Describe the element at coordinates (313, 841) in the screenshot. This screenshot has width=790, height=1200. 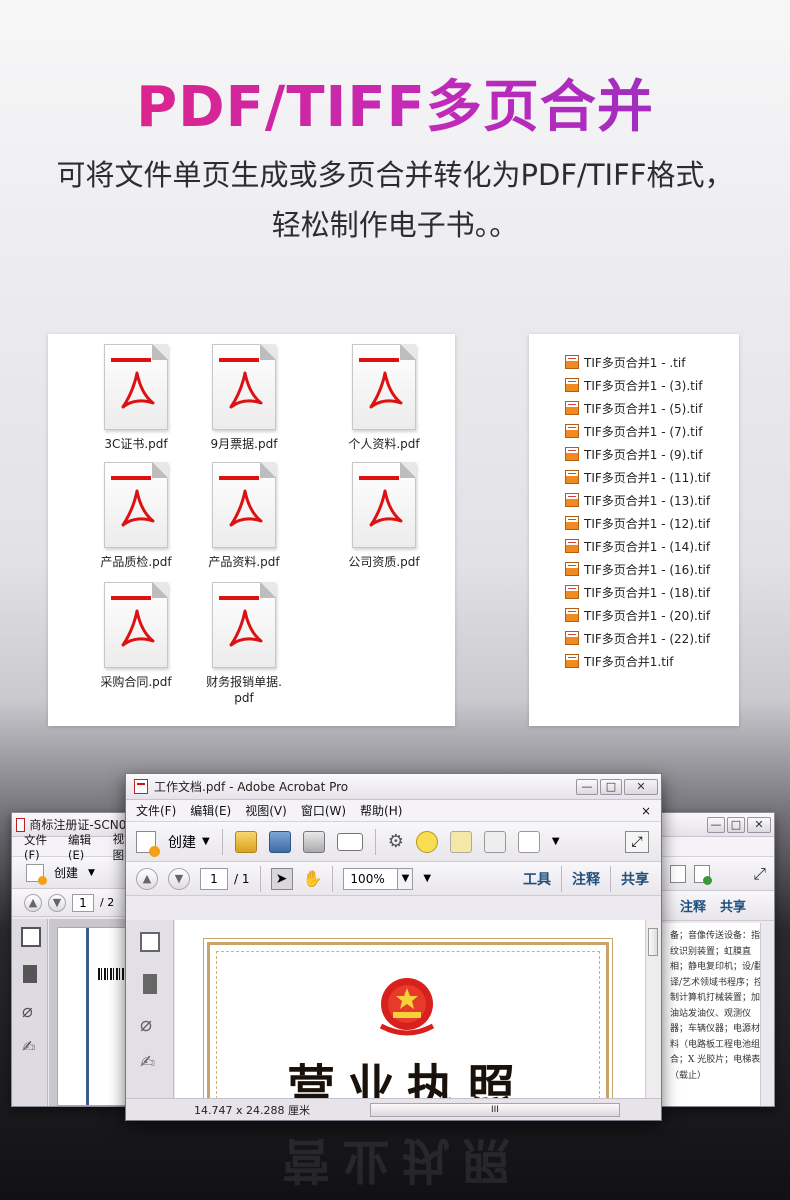
I see `print-icon` at that location.